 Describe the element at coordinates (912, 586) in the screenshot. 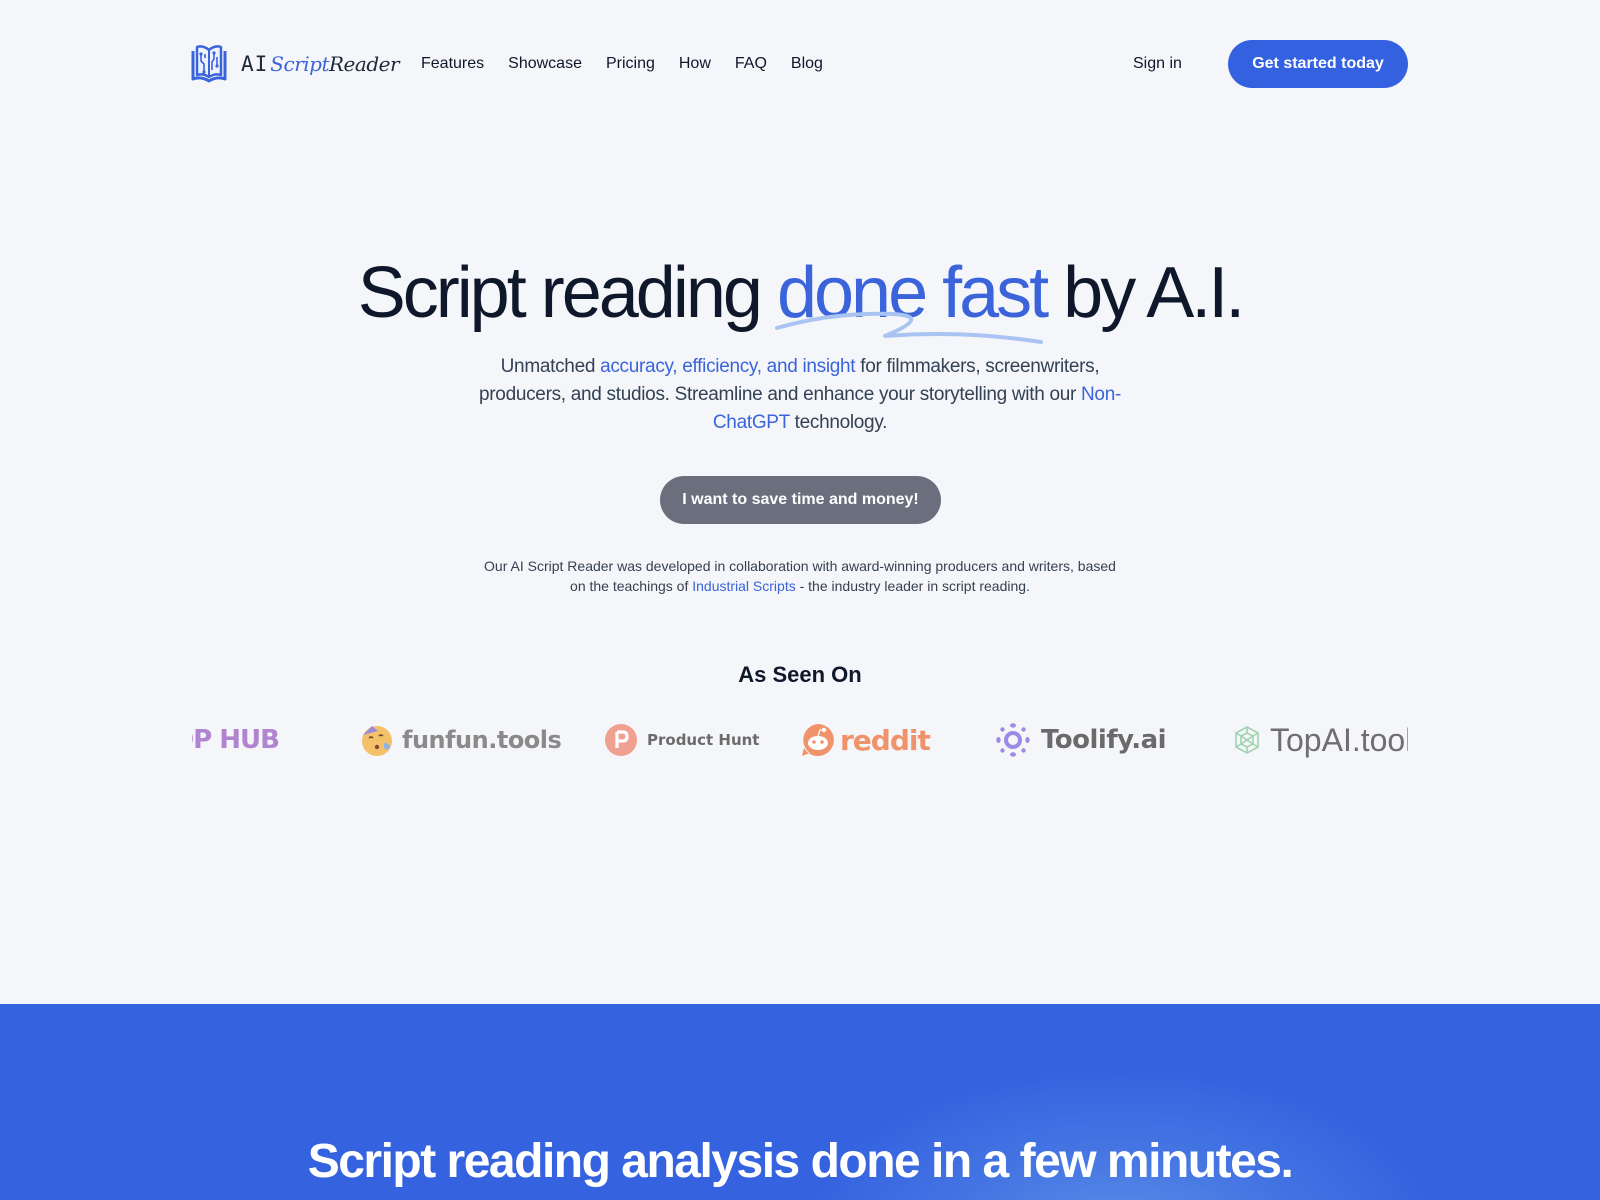

I see `collab-text-2: - the industry leader in script reading.` at that location.